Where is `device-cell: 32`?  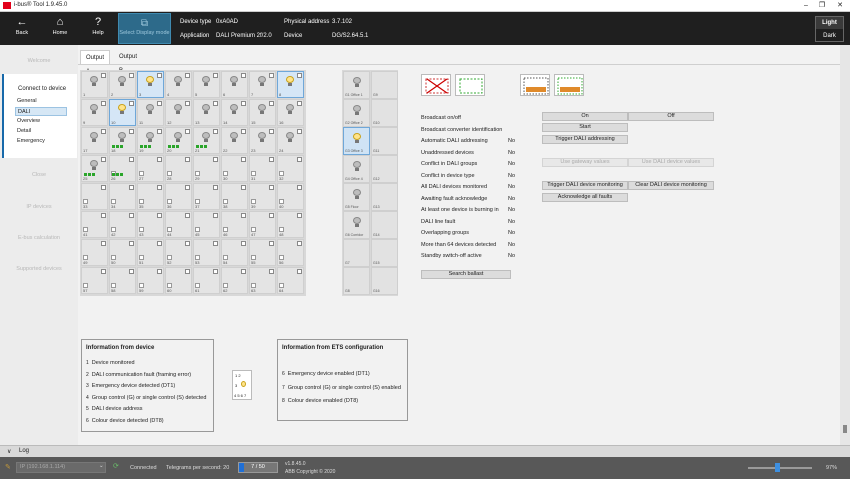
device-cell: 32 is located at coordinates (290, 168).